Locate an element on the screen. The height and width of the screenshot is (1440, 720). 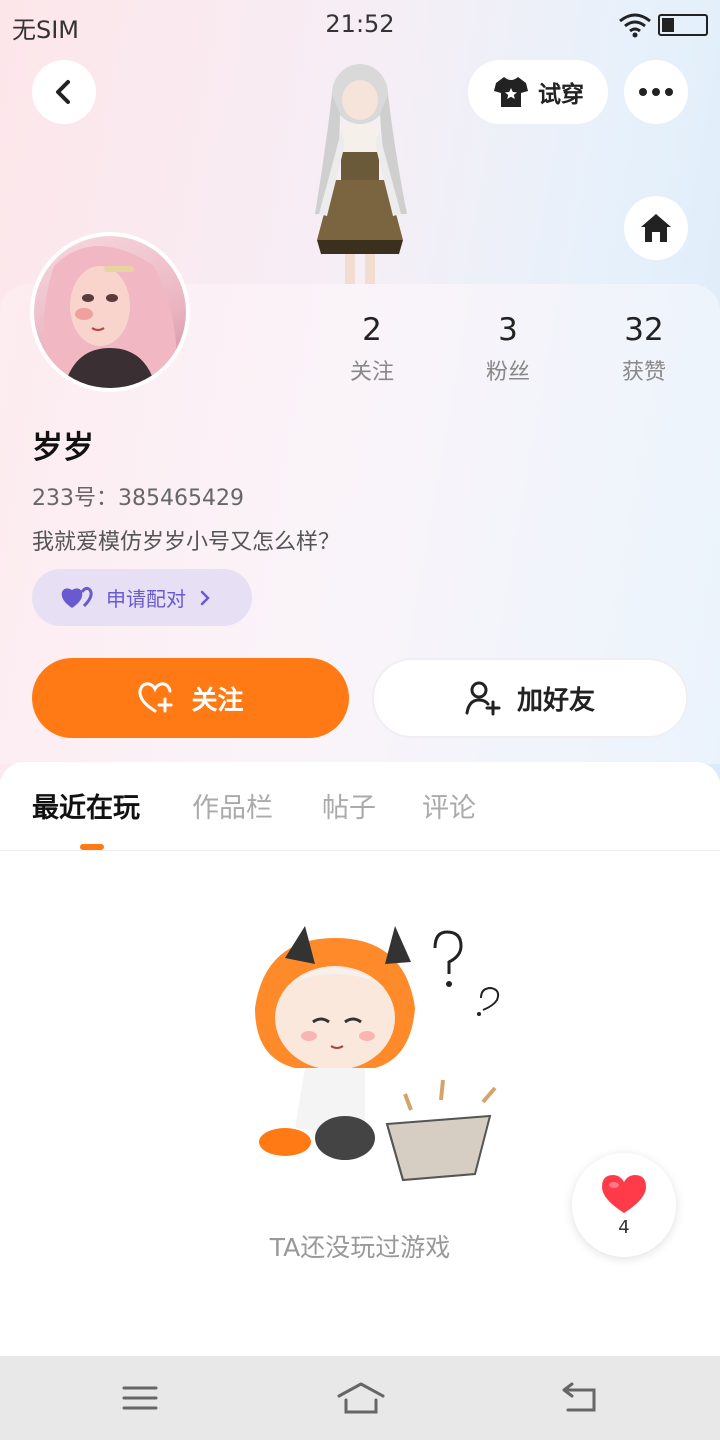
stat-following: 2 关注 is located at coordinates (372, 349).